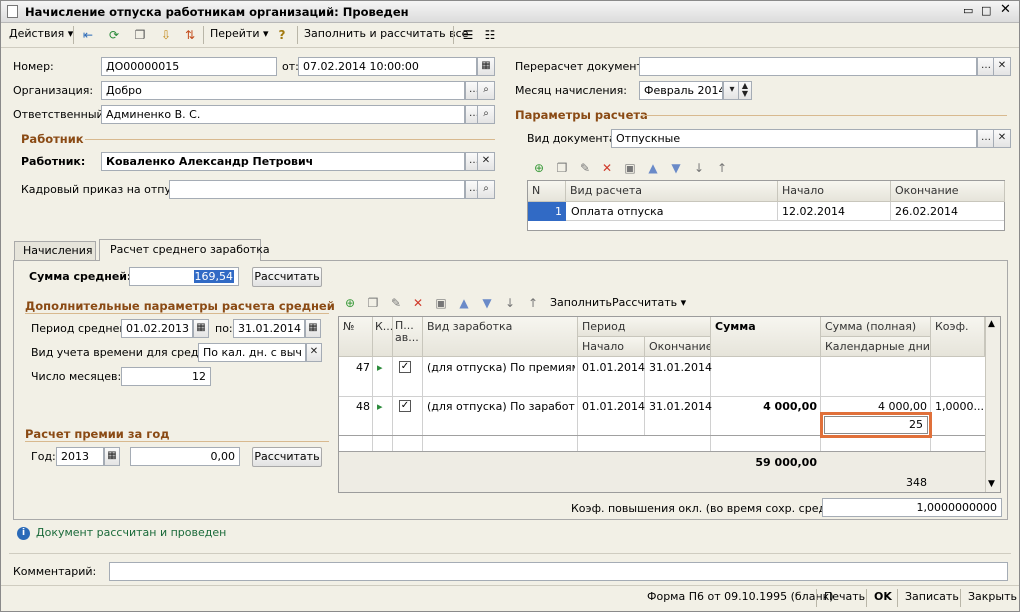 The width and height of the screenshot is (1020, 612). What do you see at coordinates (282, 35) in the screenshot?
I see `help-icon: ?` at bounding box center [282, 35].